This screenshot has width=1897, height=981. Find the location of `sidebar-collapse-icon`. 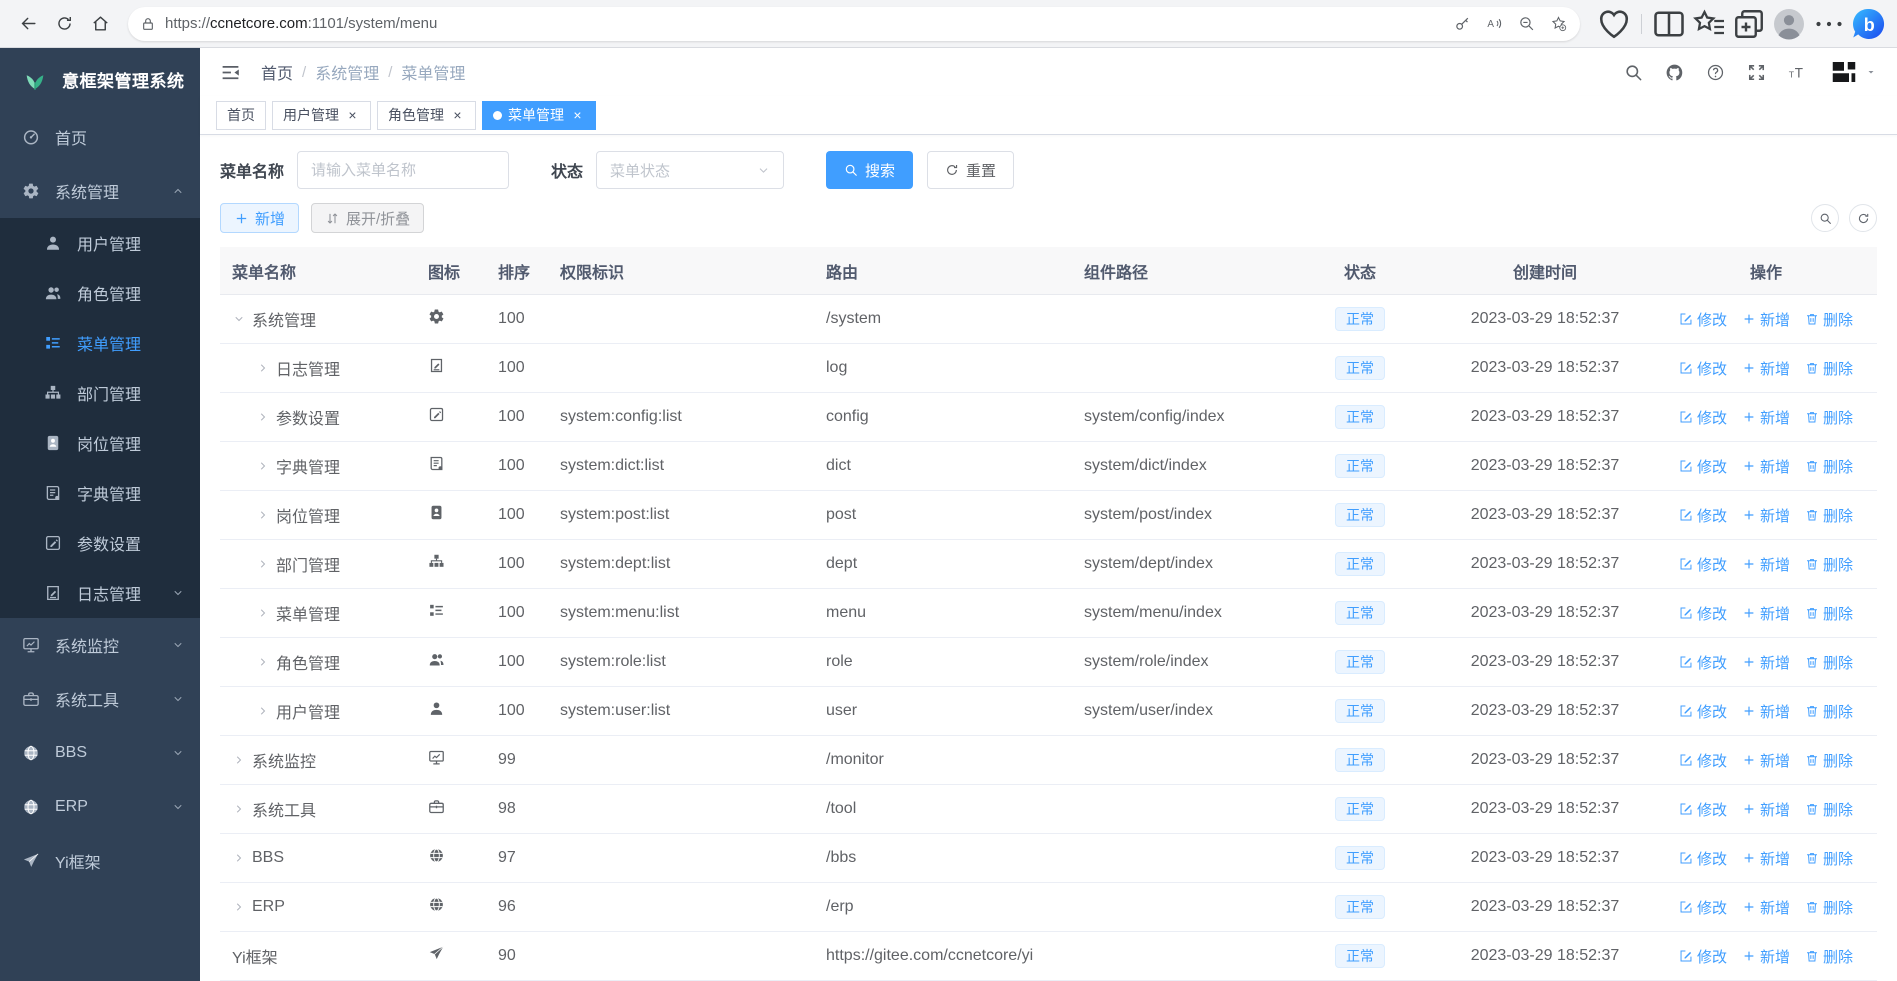

sidebar-collapse-icon is located at coordinates (230, 72).